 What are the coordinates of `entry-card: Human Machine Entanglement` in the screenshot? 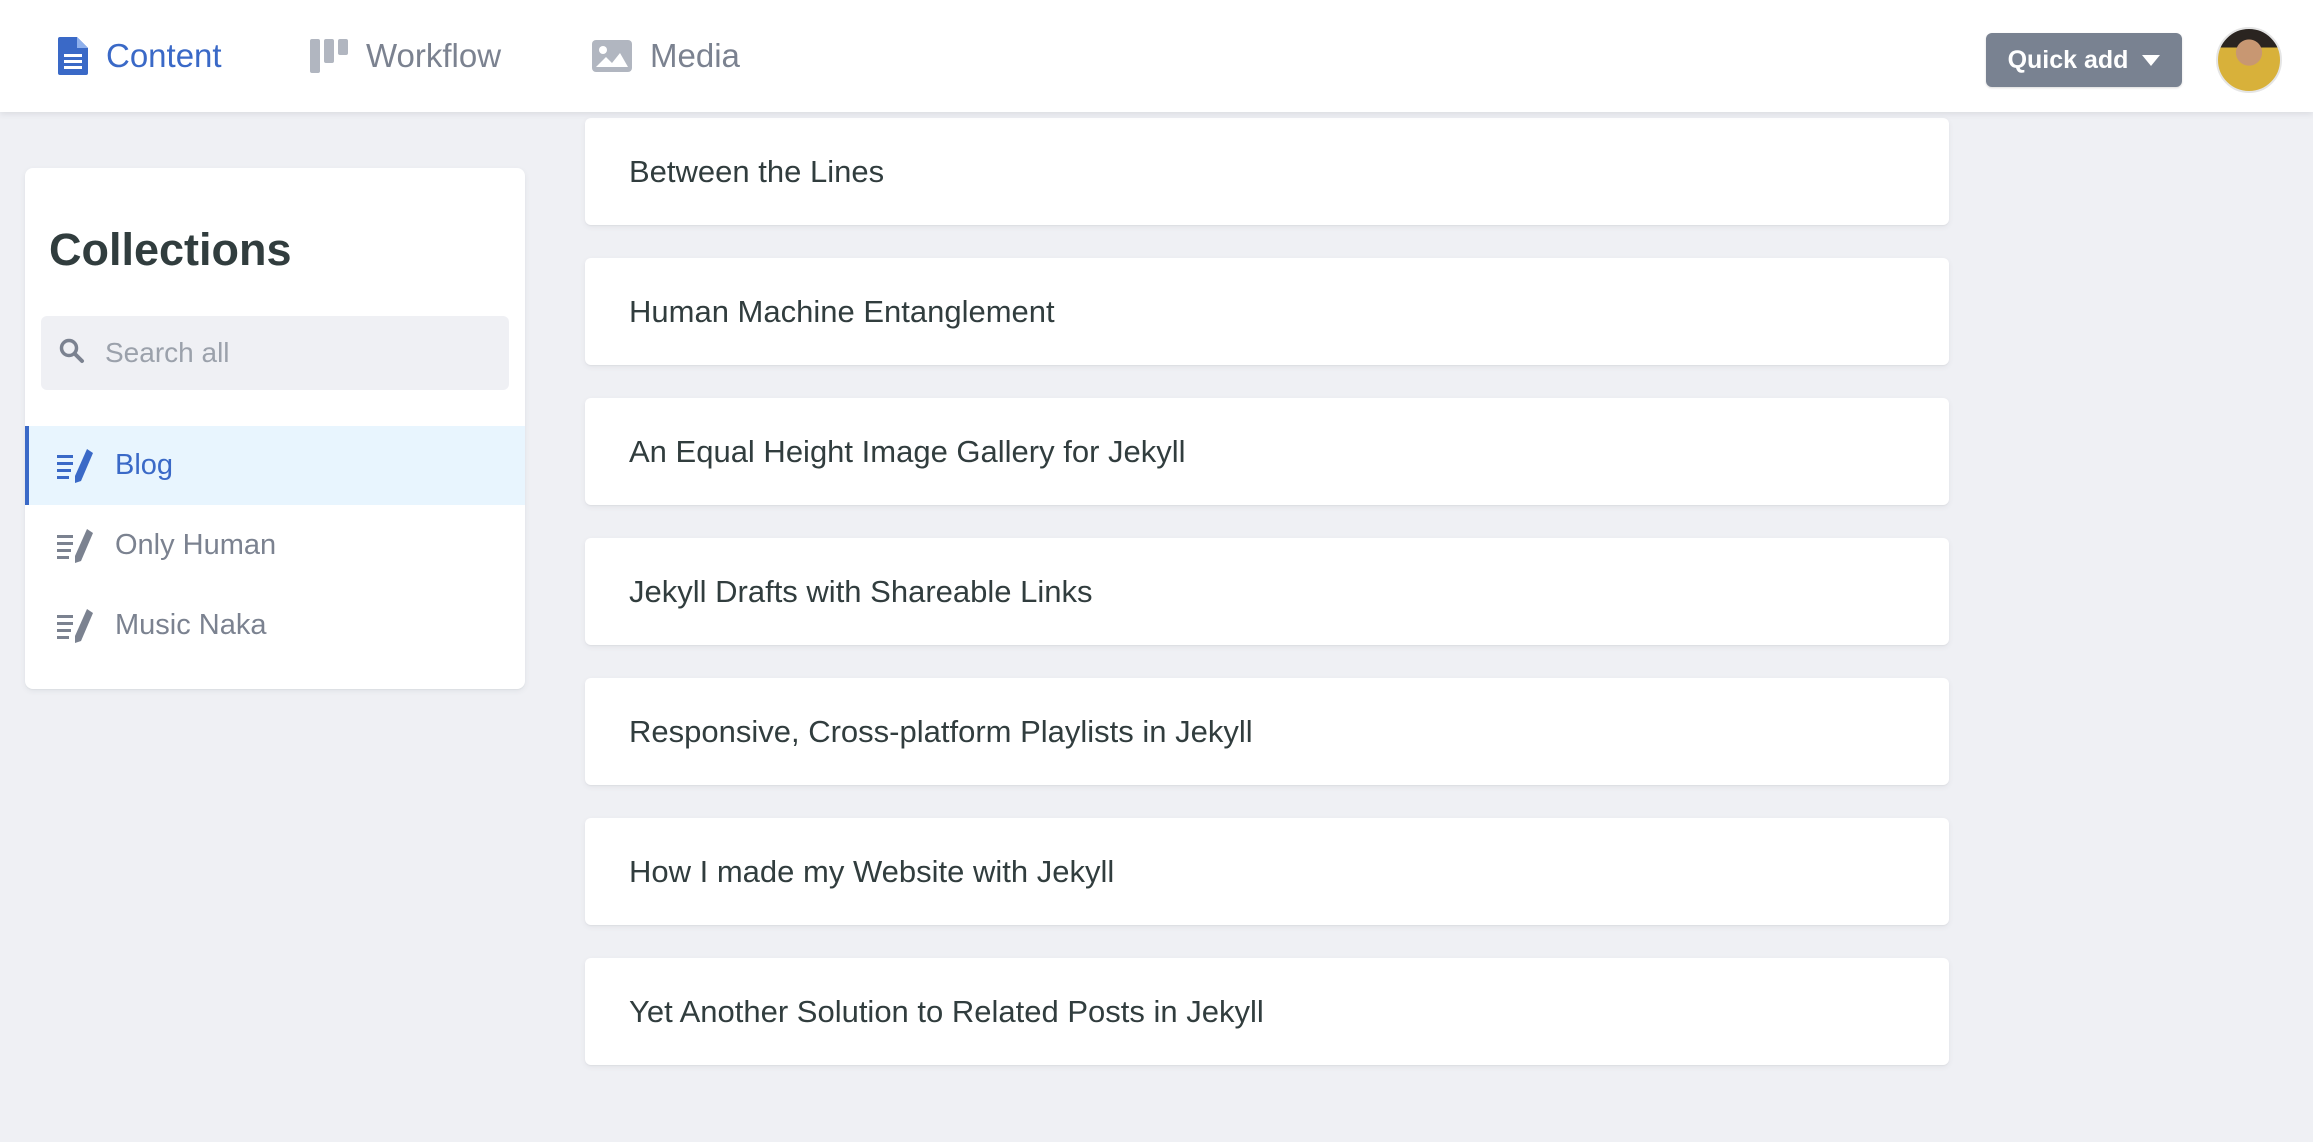 It's located at (1267, 311).